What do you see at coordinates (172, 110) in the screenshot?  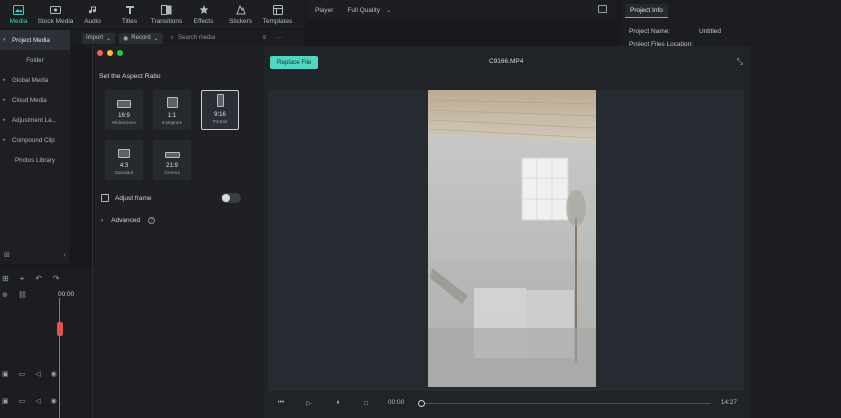 I see `ratio-option-instagram: 1:1 Instagram` at bounding box center [172, 110].